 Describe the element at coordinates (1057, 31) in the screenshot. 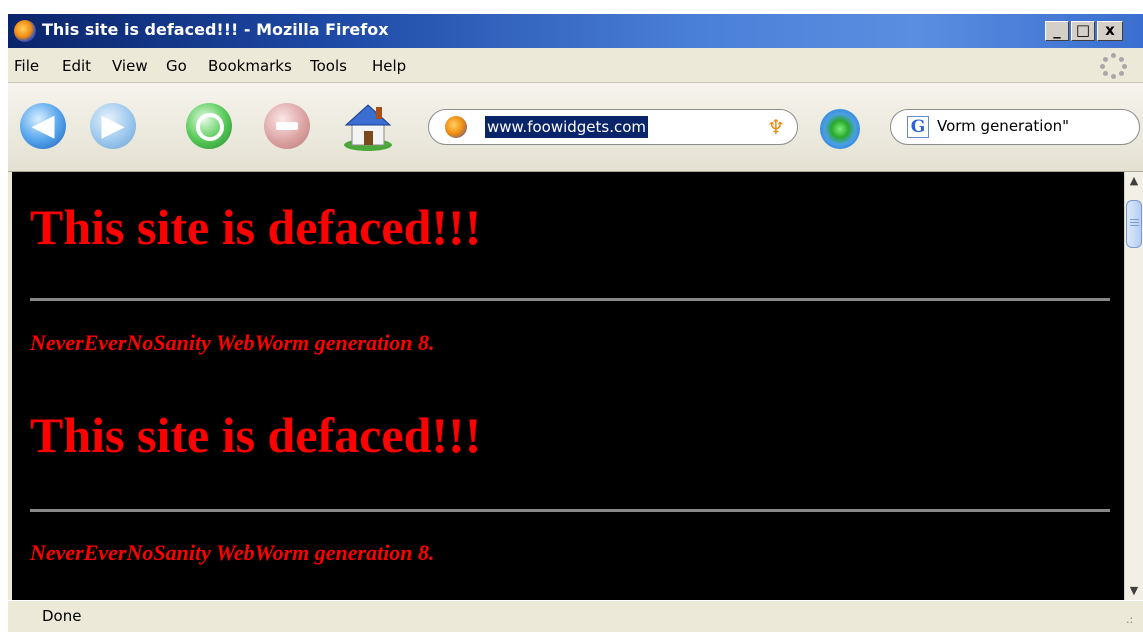

I see `minimize-button: _` at that location.